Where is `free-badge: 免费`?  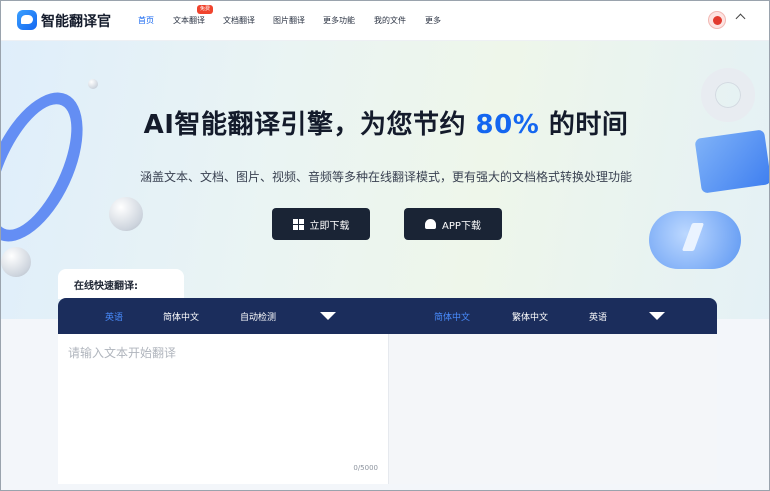 free-badge: 免费 is located at coordinates (205, 9).